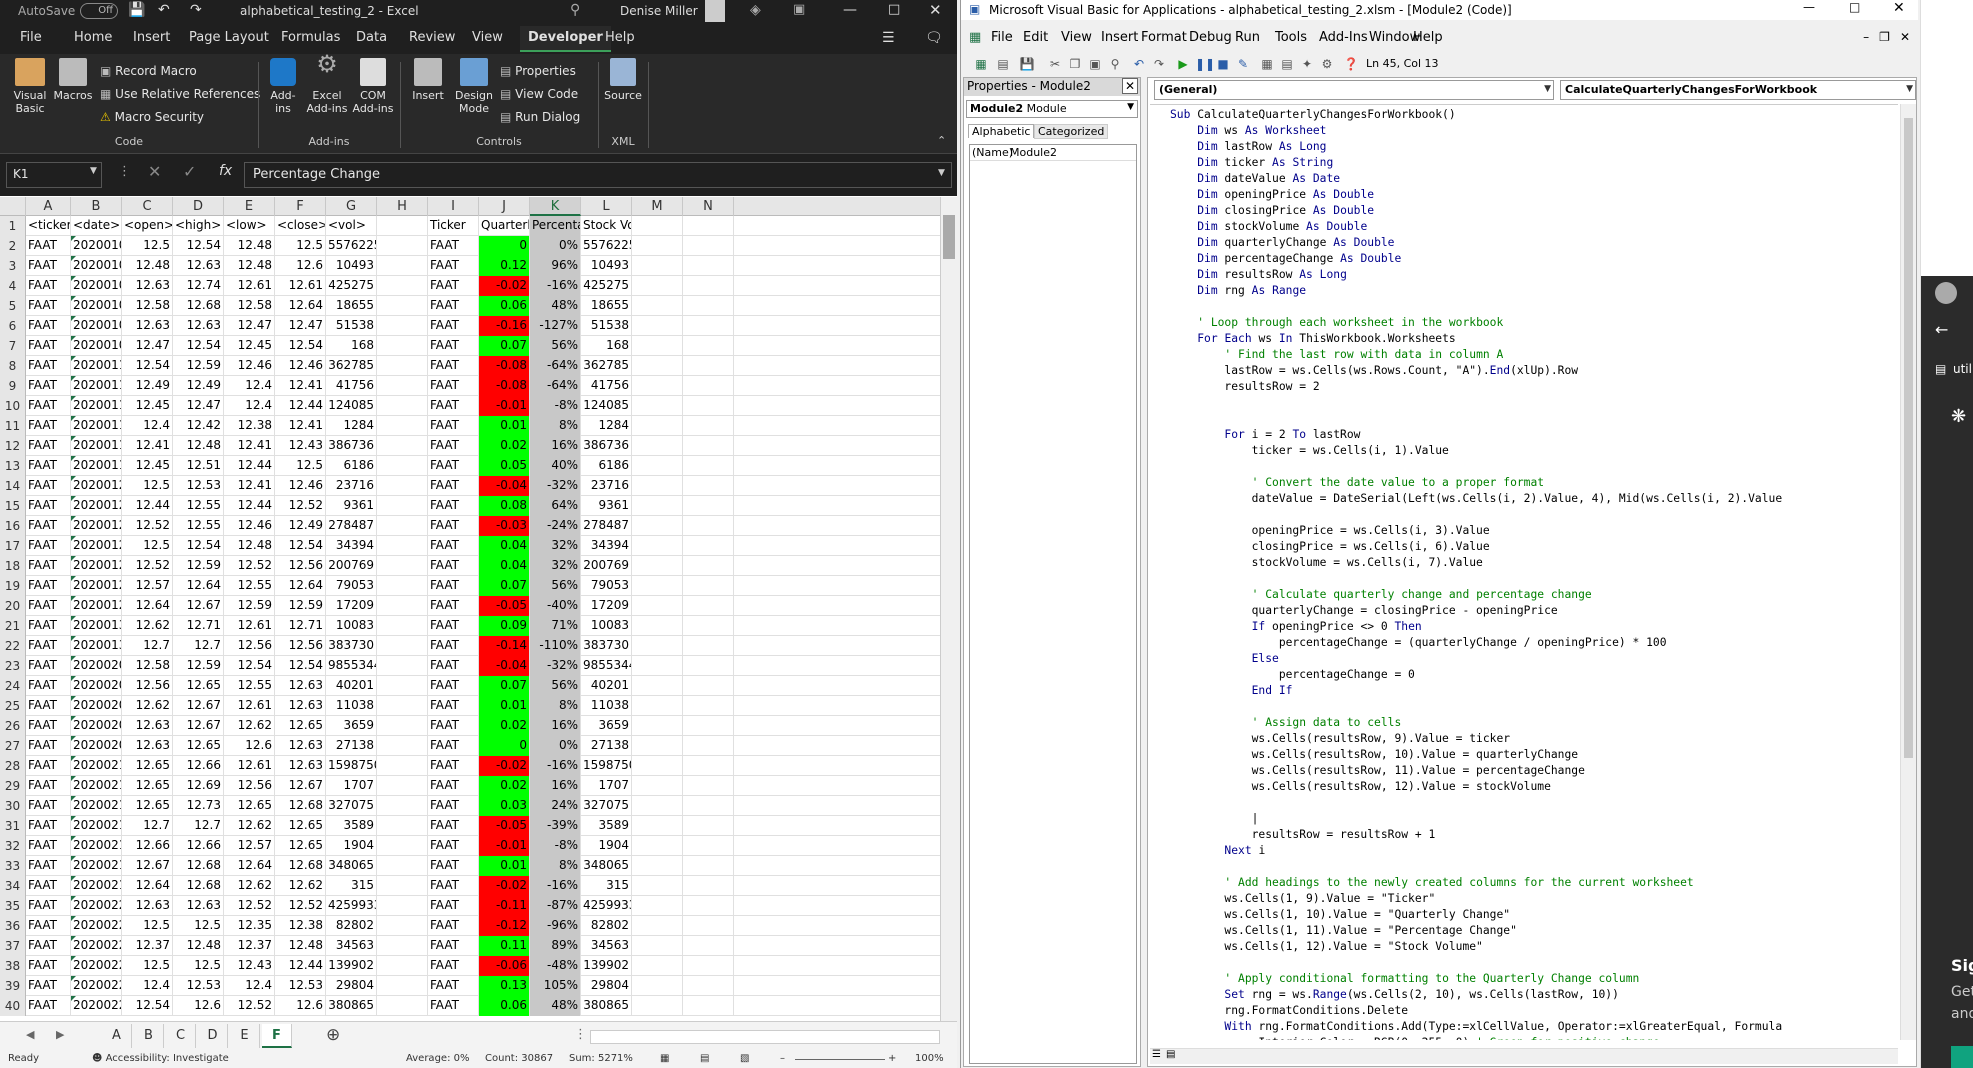 The width and height of the screenshot is (1973, 1068). I want to click on project-explorer-icon: ▦, so click(1267, 64).